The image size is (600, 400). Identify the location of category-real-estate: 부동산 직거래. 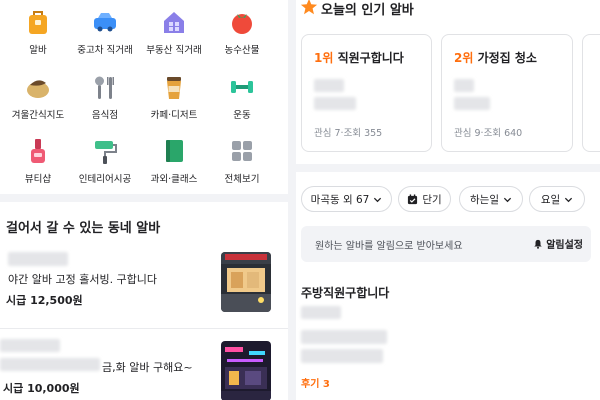
(174, 32).